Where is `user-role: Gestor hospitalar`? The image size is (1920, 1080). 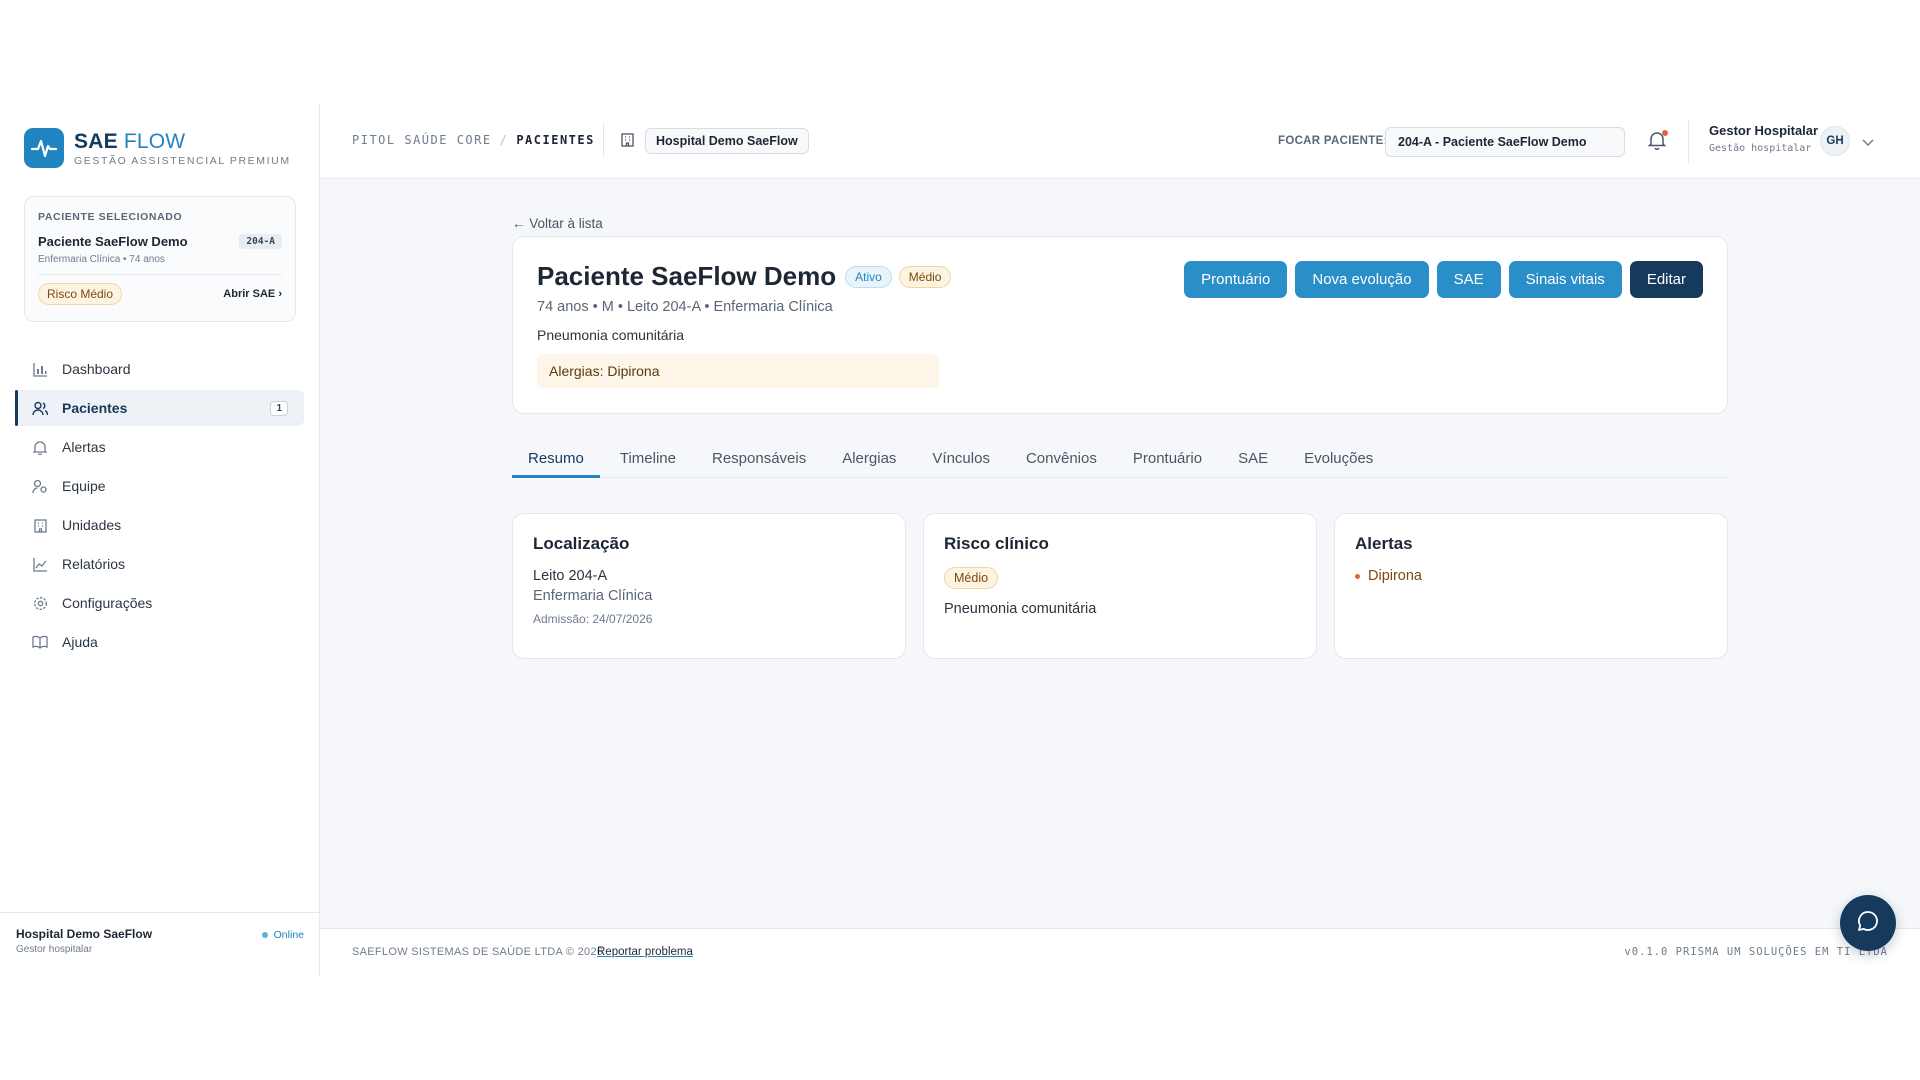 user-role: Gestor hospitalar is located at coordinates (54, 949).